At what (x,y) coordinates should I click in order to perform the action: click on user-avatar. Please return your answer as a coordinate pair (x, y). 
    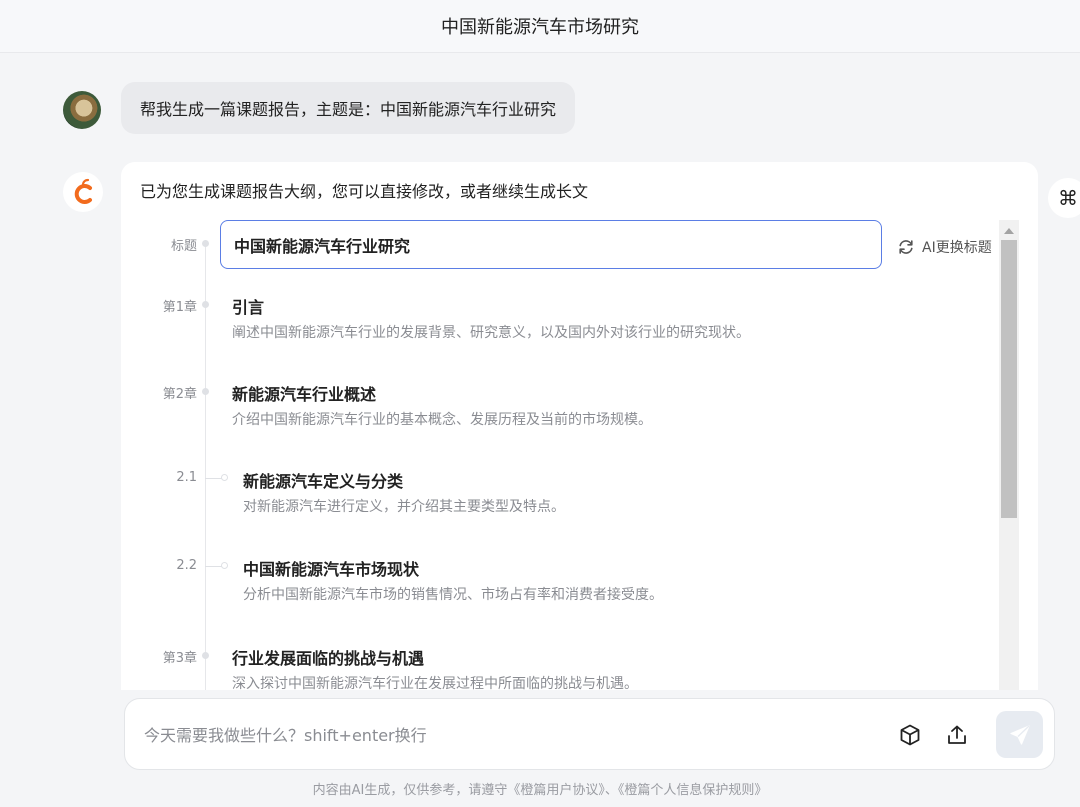
    Looking at the image, I should click on (82, 110).